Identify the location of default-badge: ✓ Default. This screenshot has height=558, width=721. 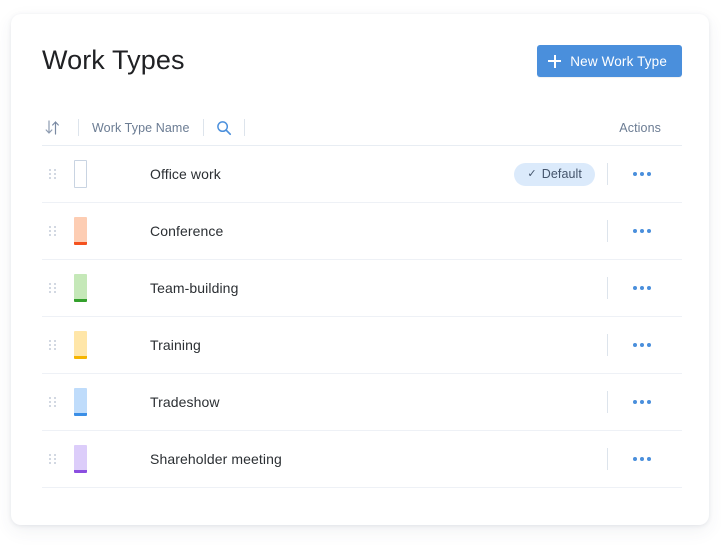
(554, 174).